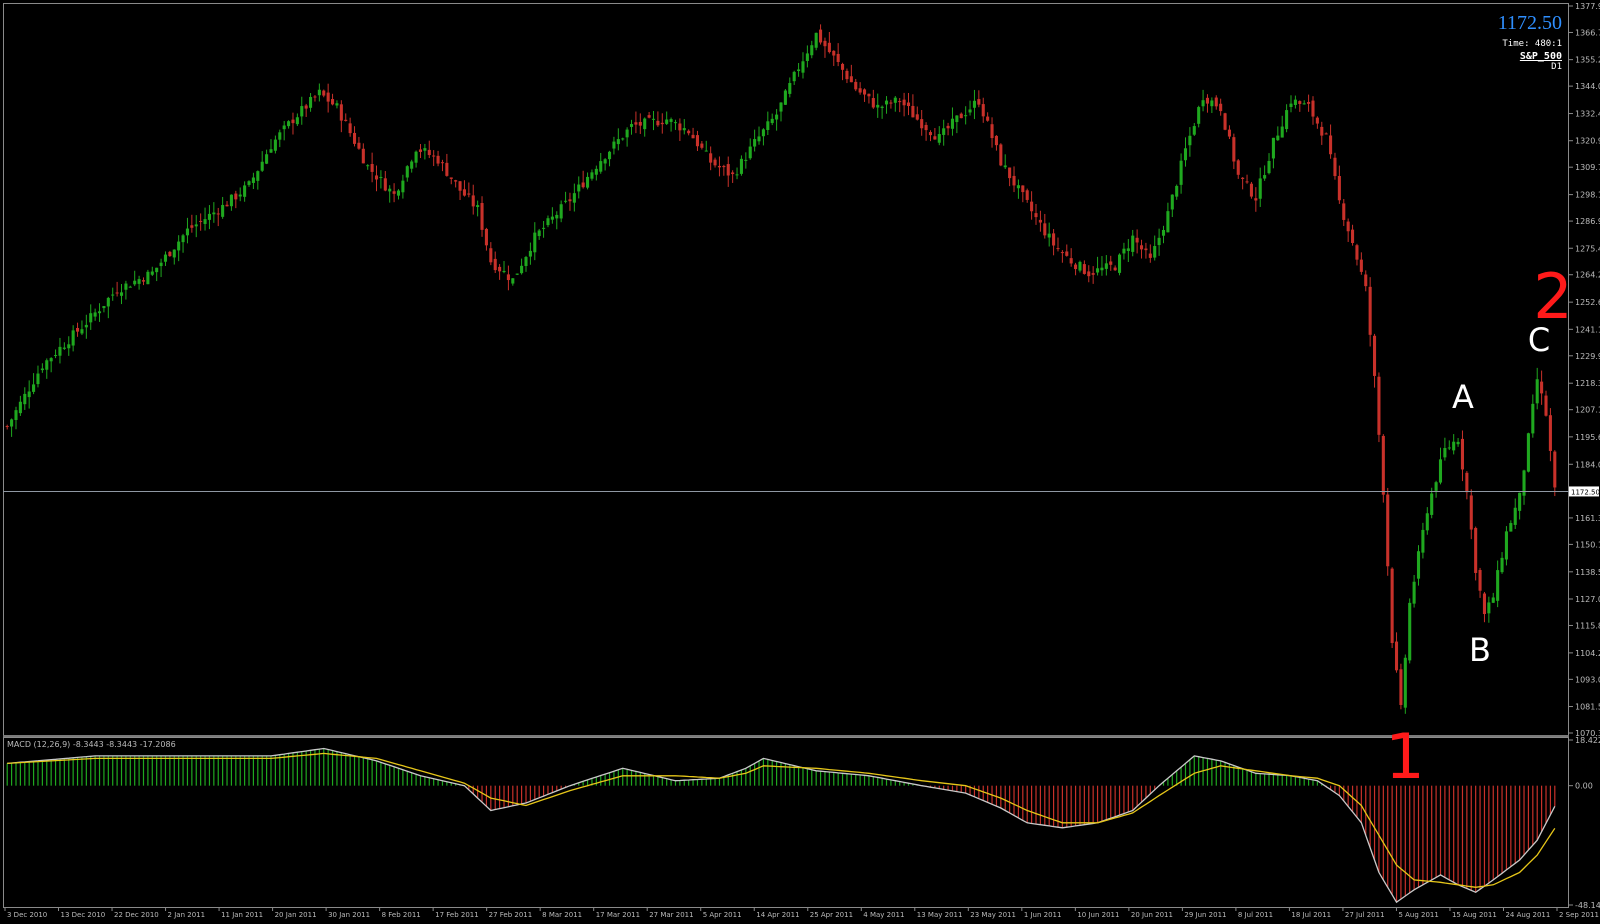  What do you see at coordinates (457, 915) in the screenshot?
I see `date-tick-label: 17 Feb 2011` at bounding box center [457, 915].